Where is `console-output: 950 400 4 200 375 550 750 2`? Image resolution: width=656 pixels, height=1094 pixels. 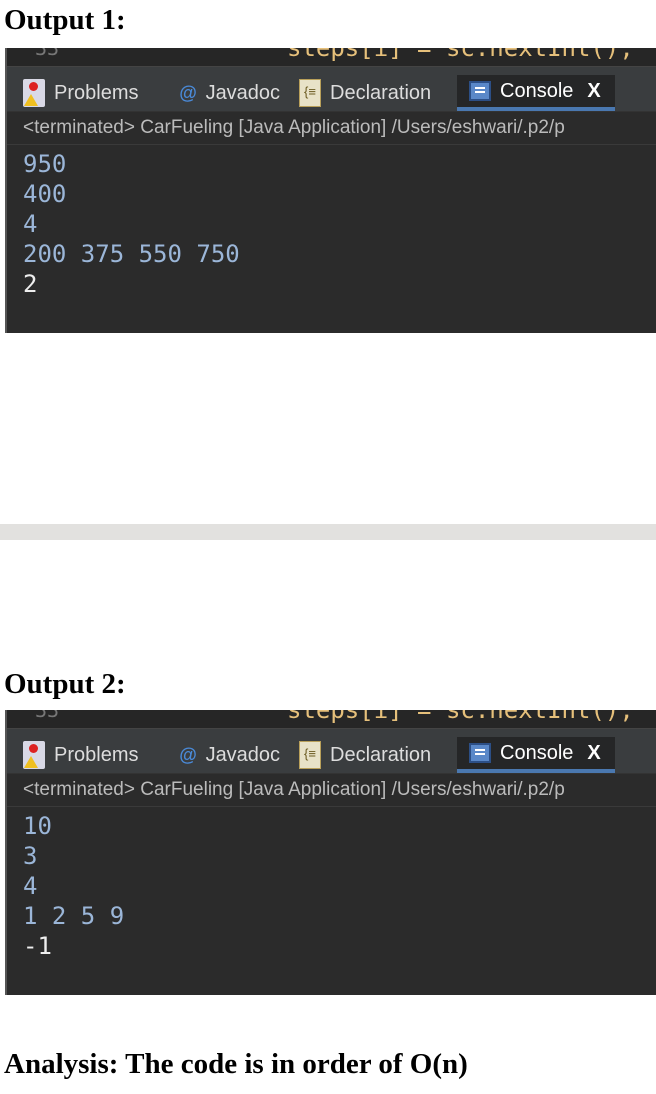 console-output: 950 400 4 200 375 550 750 2 is located at coordinates (331, 222).